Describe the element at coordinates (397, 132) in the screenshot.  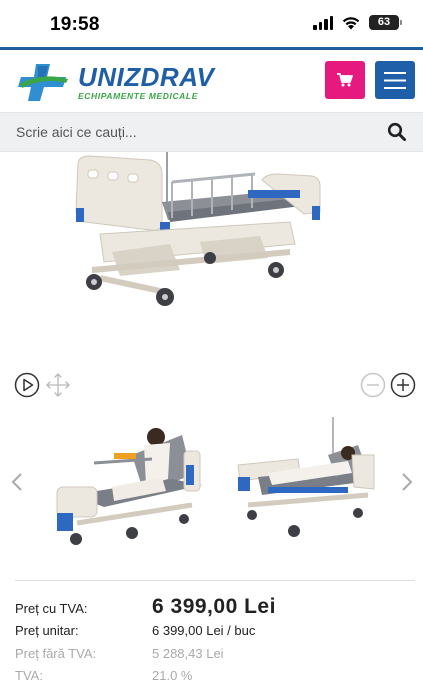
I see `search-icon` at that location.